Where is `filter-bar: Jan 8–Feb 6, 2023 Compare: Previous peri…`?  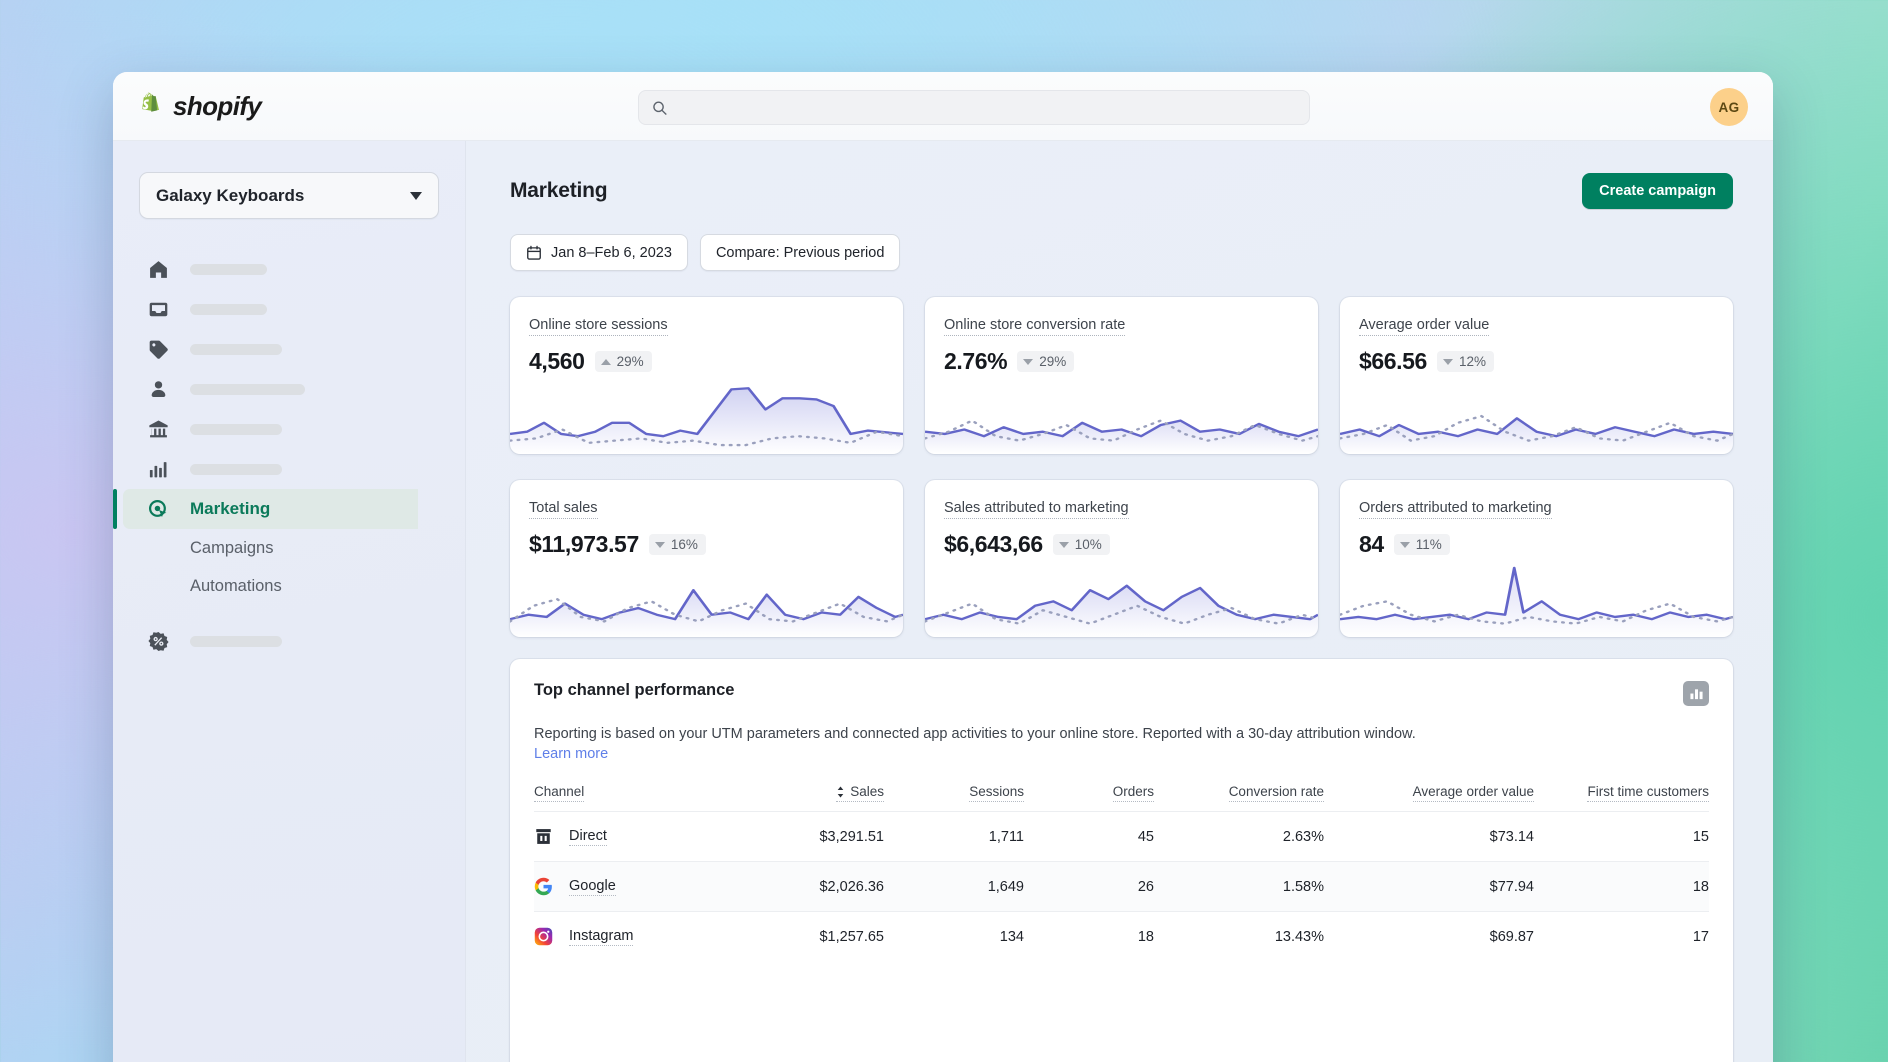 filter-bar: Jan 8–Feb 6, 2023 Compare: Previous peri… is located at coordinates (1121, 252).